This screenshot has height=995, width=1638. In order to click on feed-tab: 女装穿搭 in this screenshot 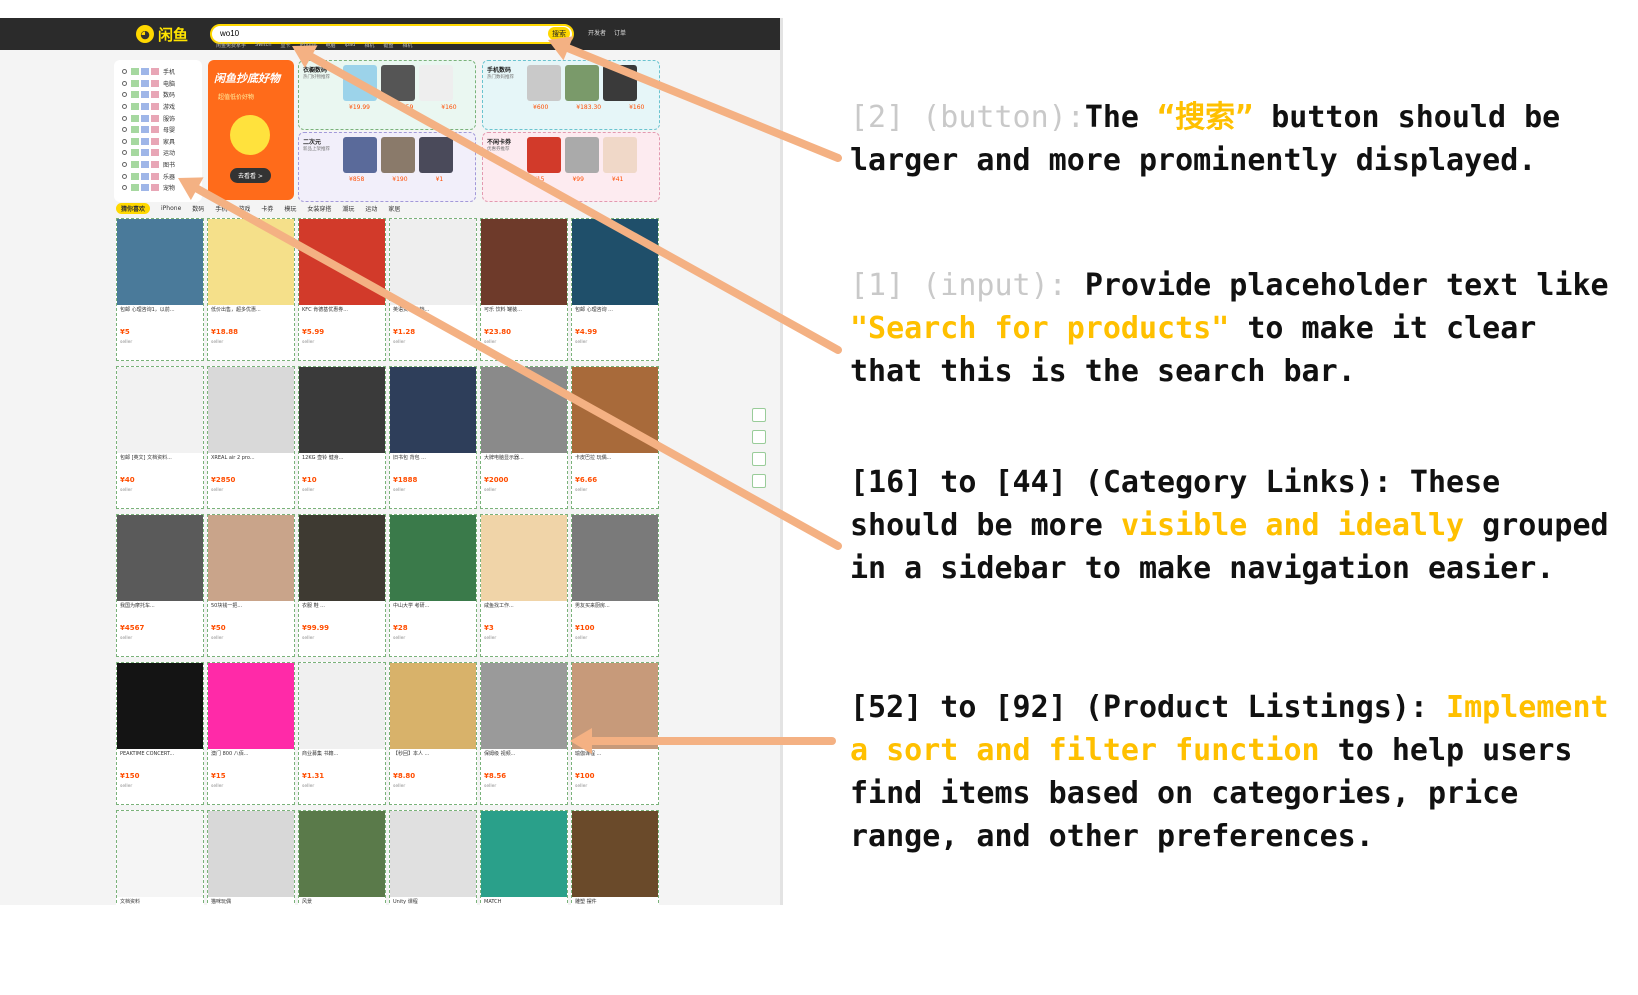, I will do `click(319, 208)`.